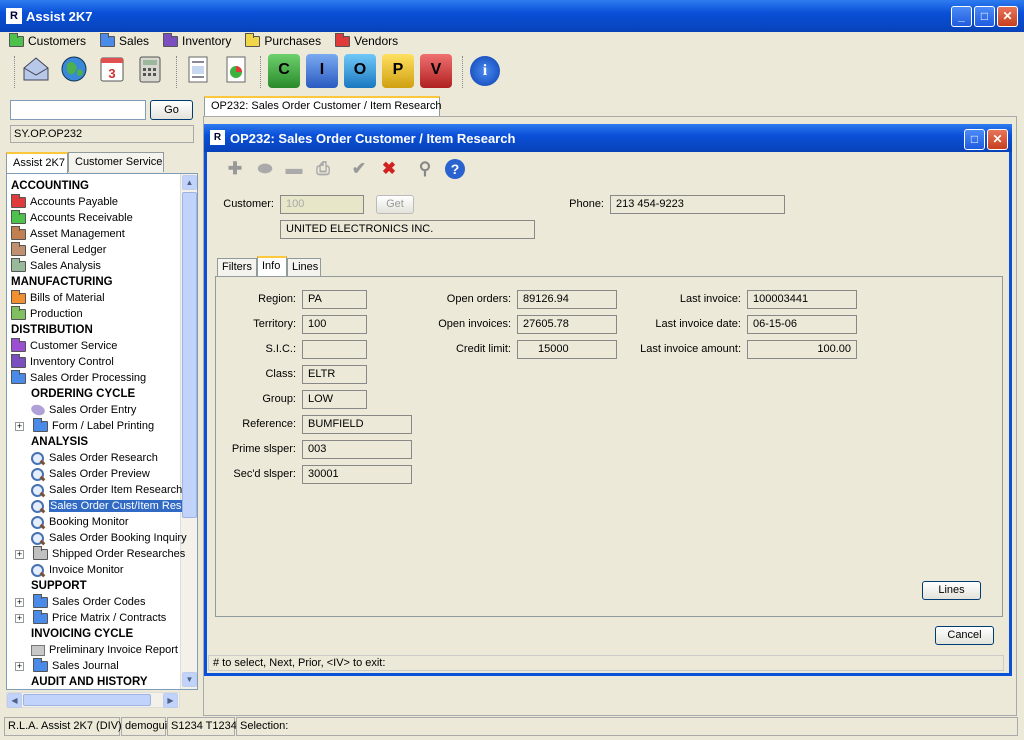  I want to click on tree-item-label: MANUFACTURING, so click(62, 282).